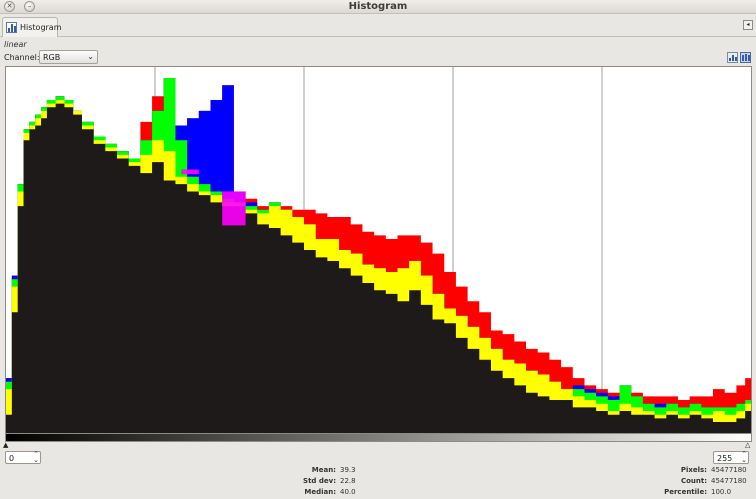 This screenshot has width=756, height=499. Describe the element at coordinates (693, 470) in the screenshot. I see `pixels-label: Pixels:` at that location.